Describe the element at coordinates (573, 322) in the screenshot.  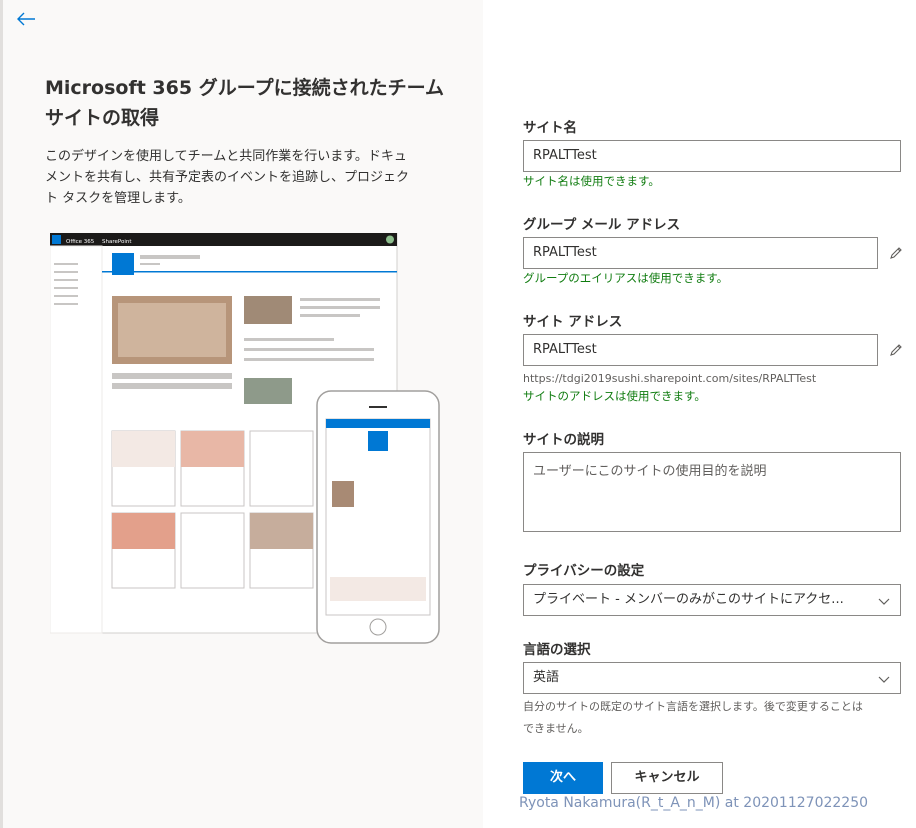
I see `site-address-label: サイト アドレス` at that location.